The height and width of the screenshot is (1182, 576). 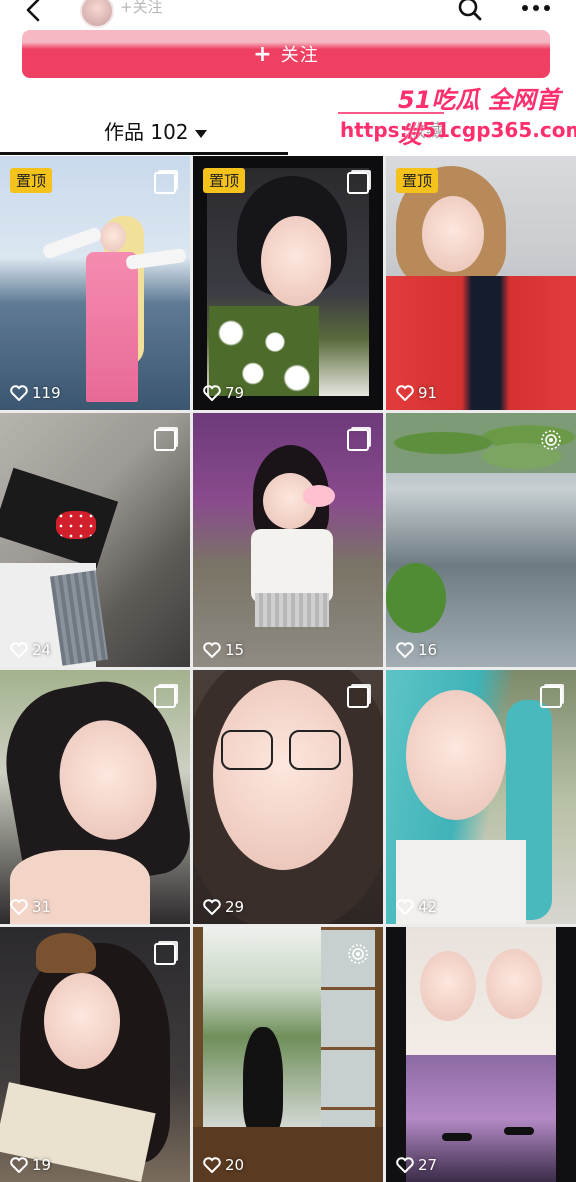 What do you see at coordinates (223, 1165) in the screenshot?
I see `like-count: 20` at bounding box center [223, 1165].